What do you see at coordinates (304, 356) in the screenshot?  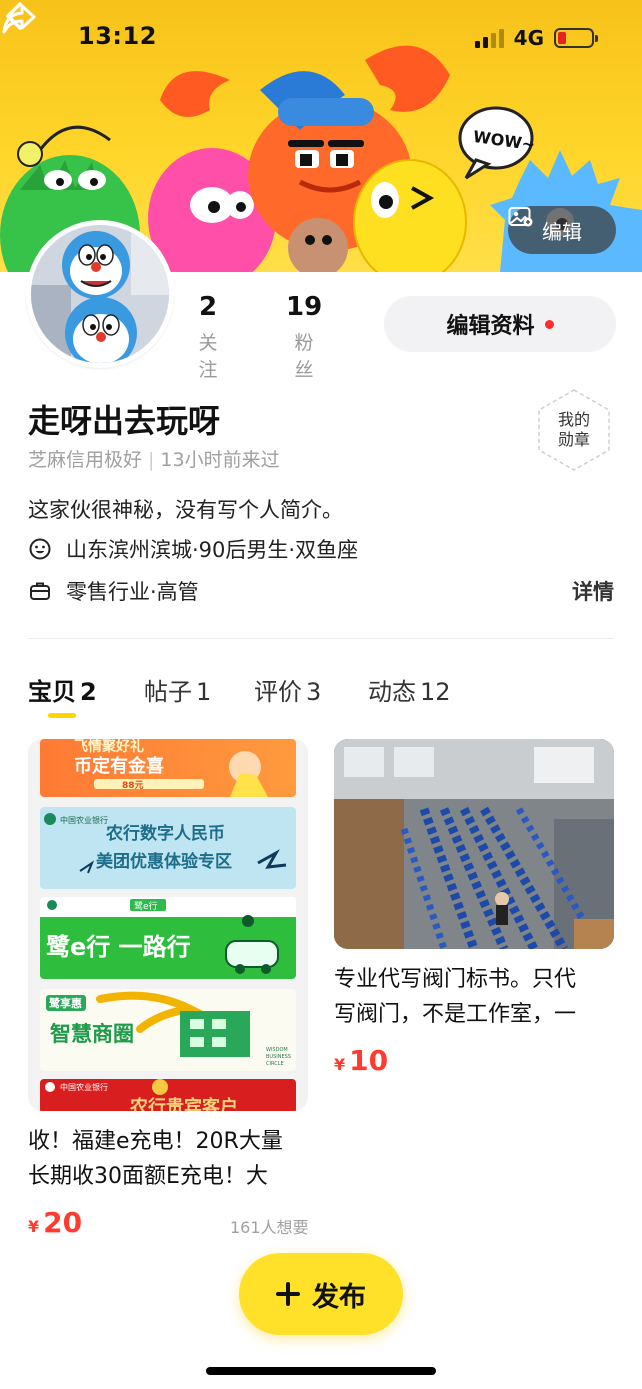 I see `followers-label: 粉丝` at bounding box center [304, 356].